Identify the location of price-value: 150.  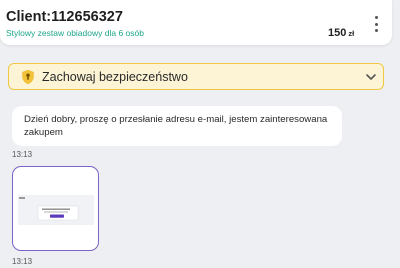
(337, 33).